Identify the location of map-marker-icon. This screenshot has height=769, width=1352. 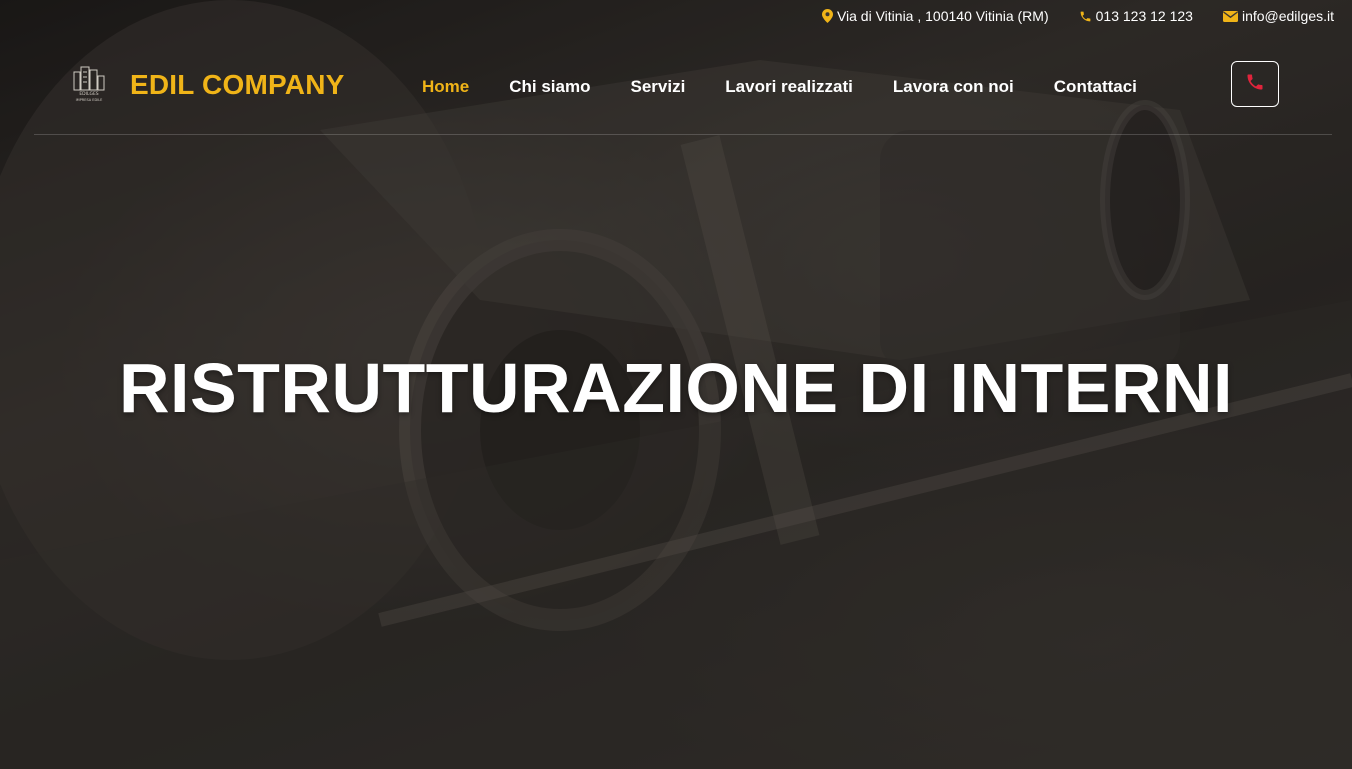
(827, 16).